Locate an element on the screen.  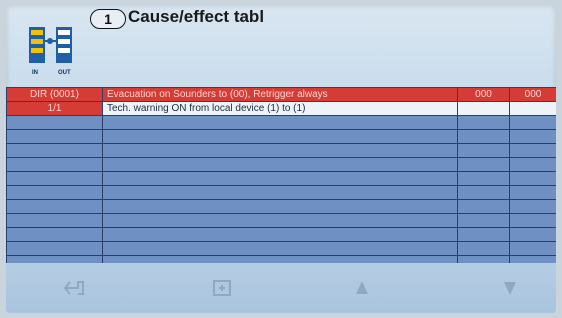
back-button is located at coordinates (74, 288).